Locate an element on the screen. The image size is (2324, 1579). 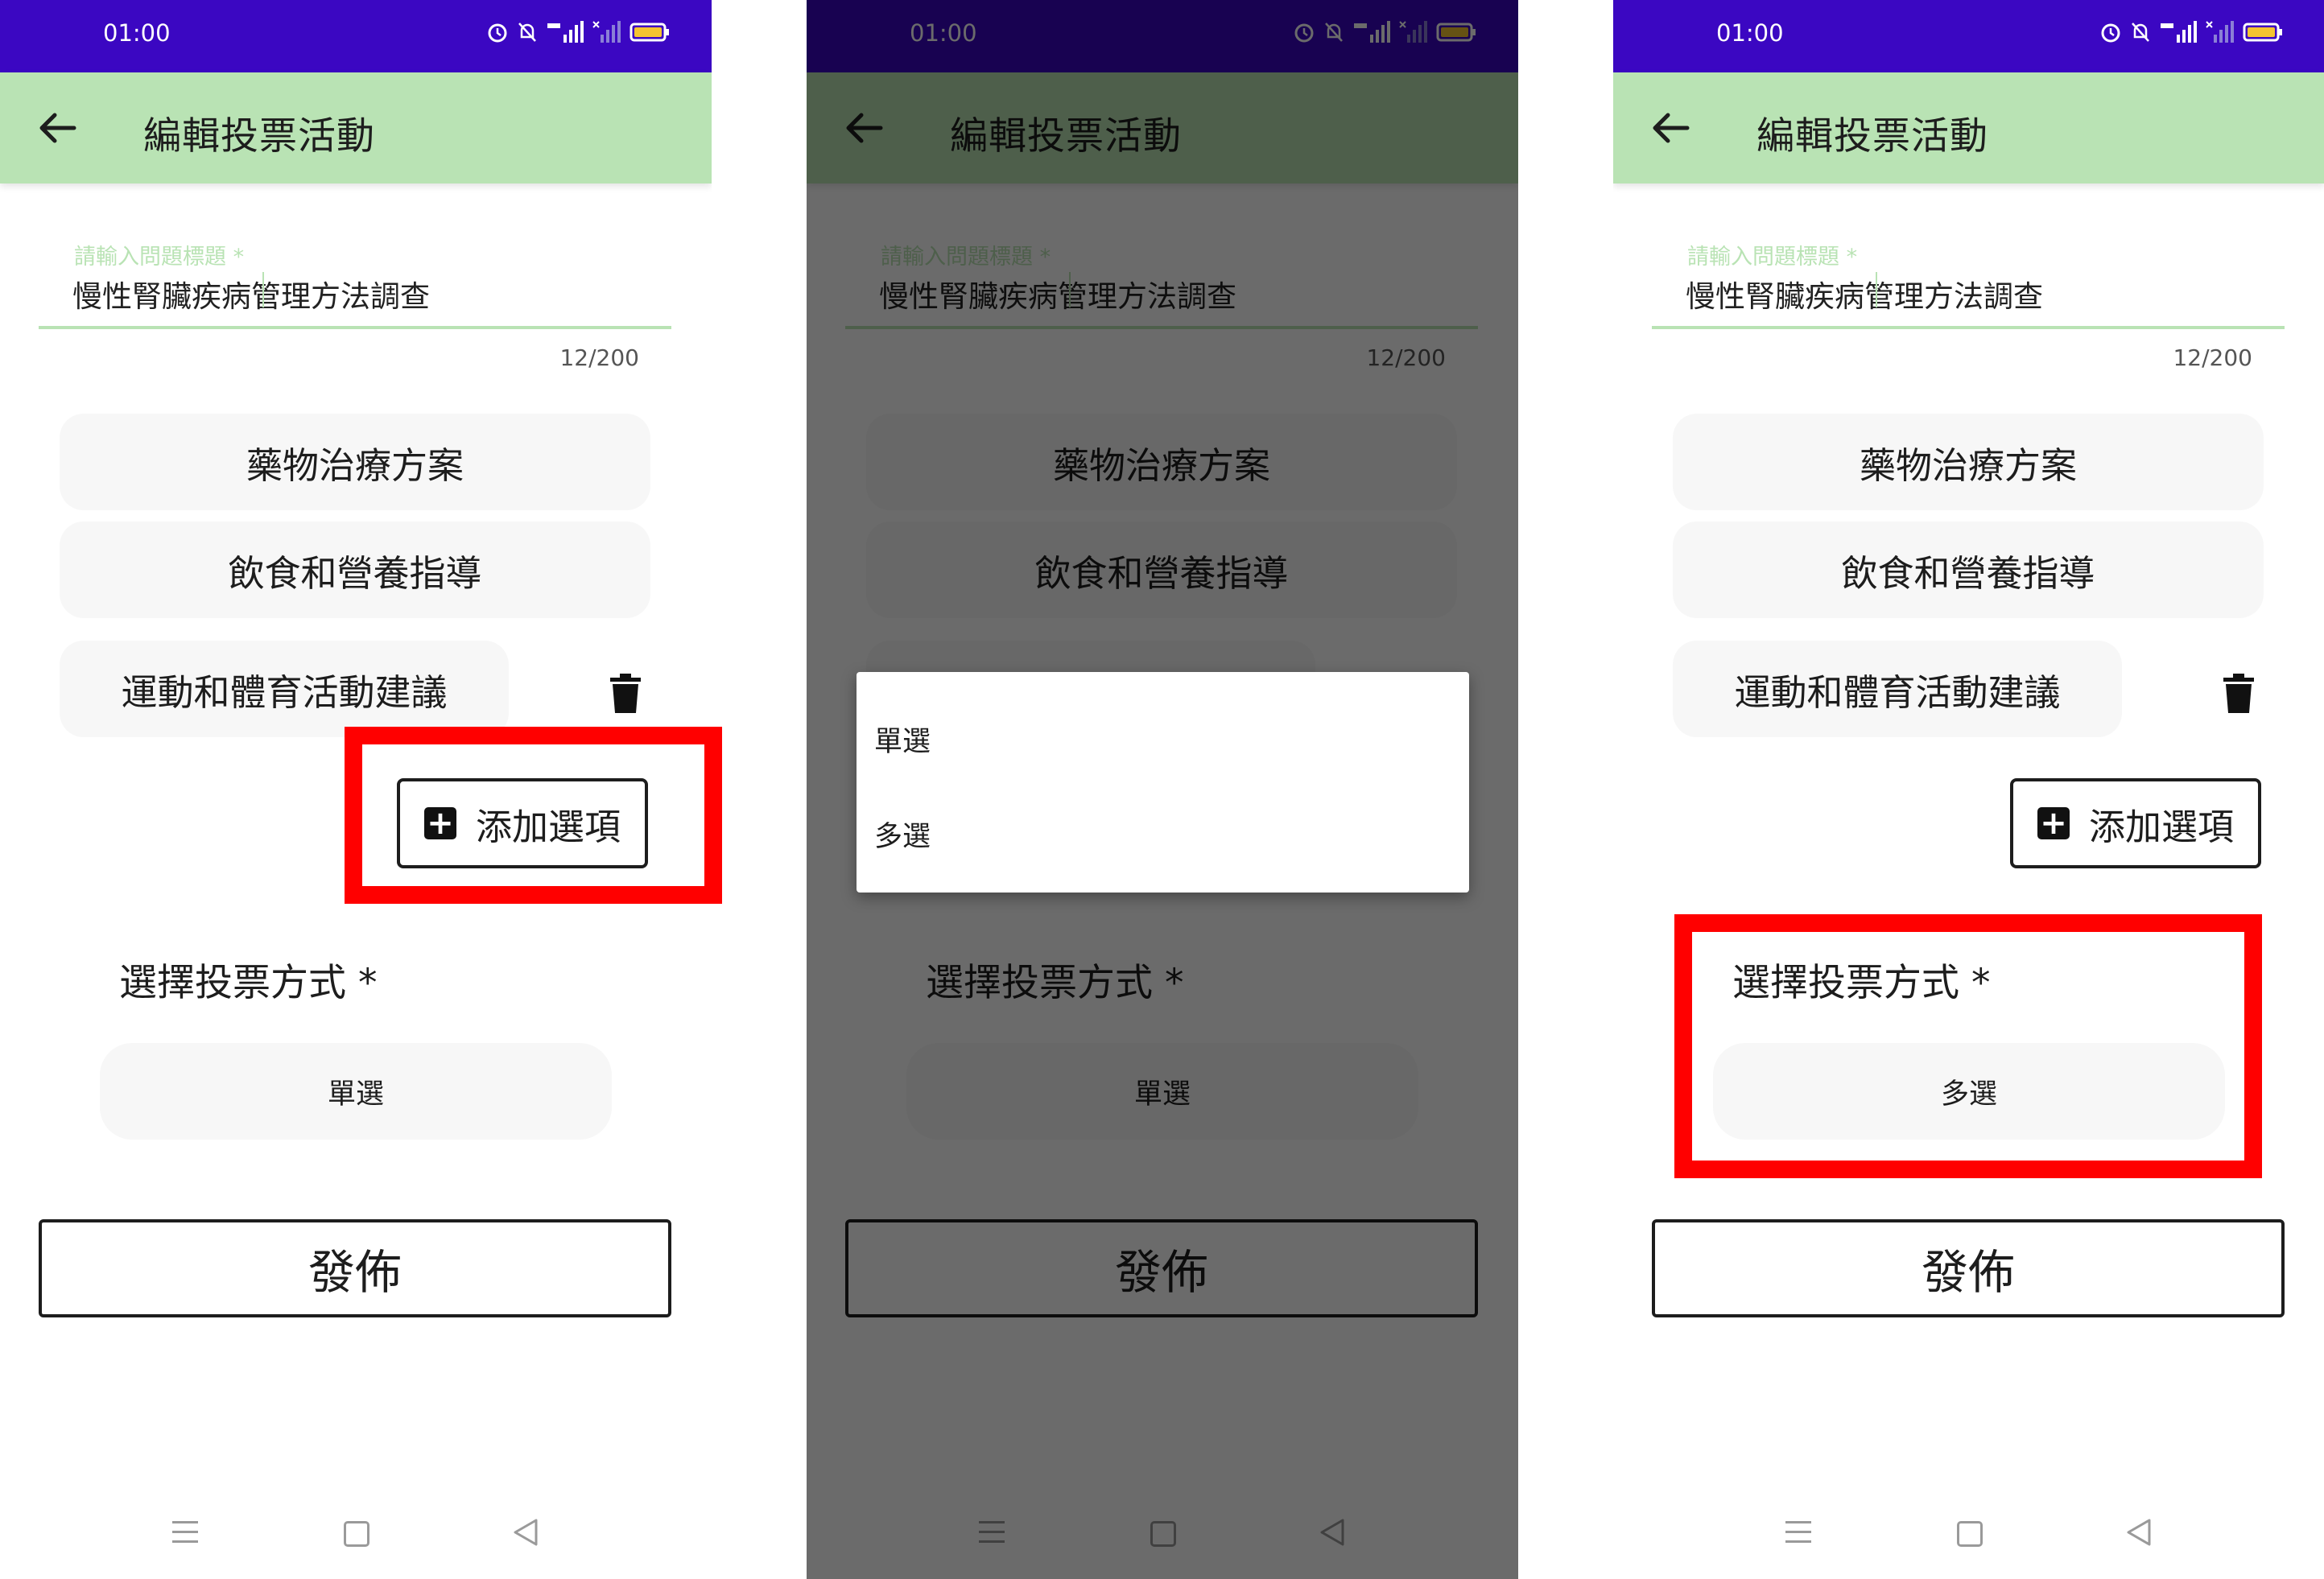
vote-method-title: 選擇投票方式 * is located at coordinates (249, 983).